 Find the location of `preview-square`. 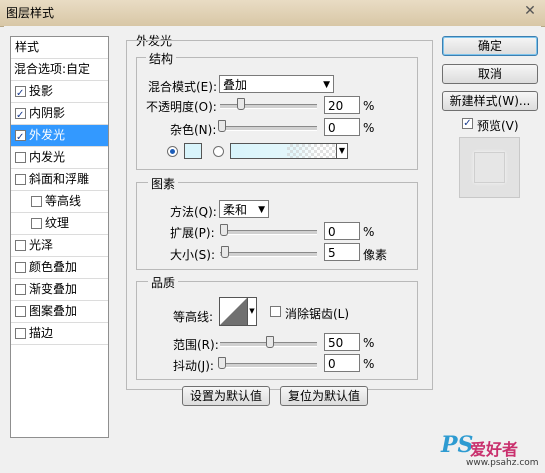

preview-square is located at coordinates (489, 167).